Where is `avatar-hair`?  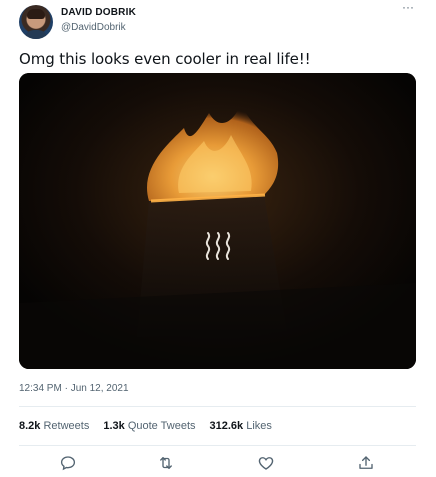 avatar-hair is located at coordinates (36, 14).